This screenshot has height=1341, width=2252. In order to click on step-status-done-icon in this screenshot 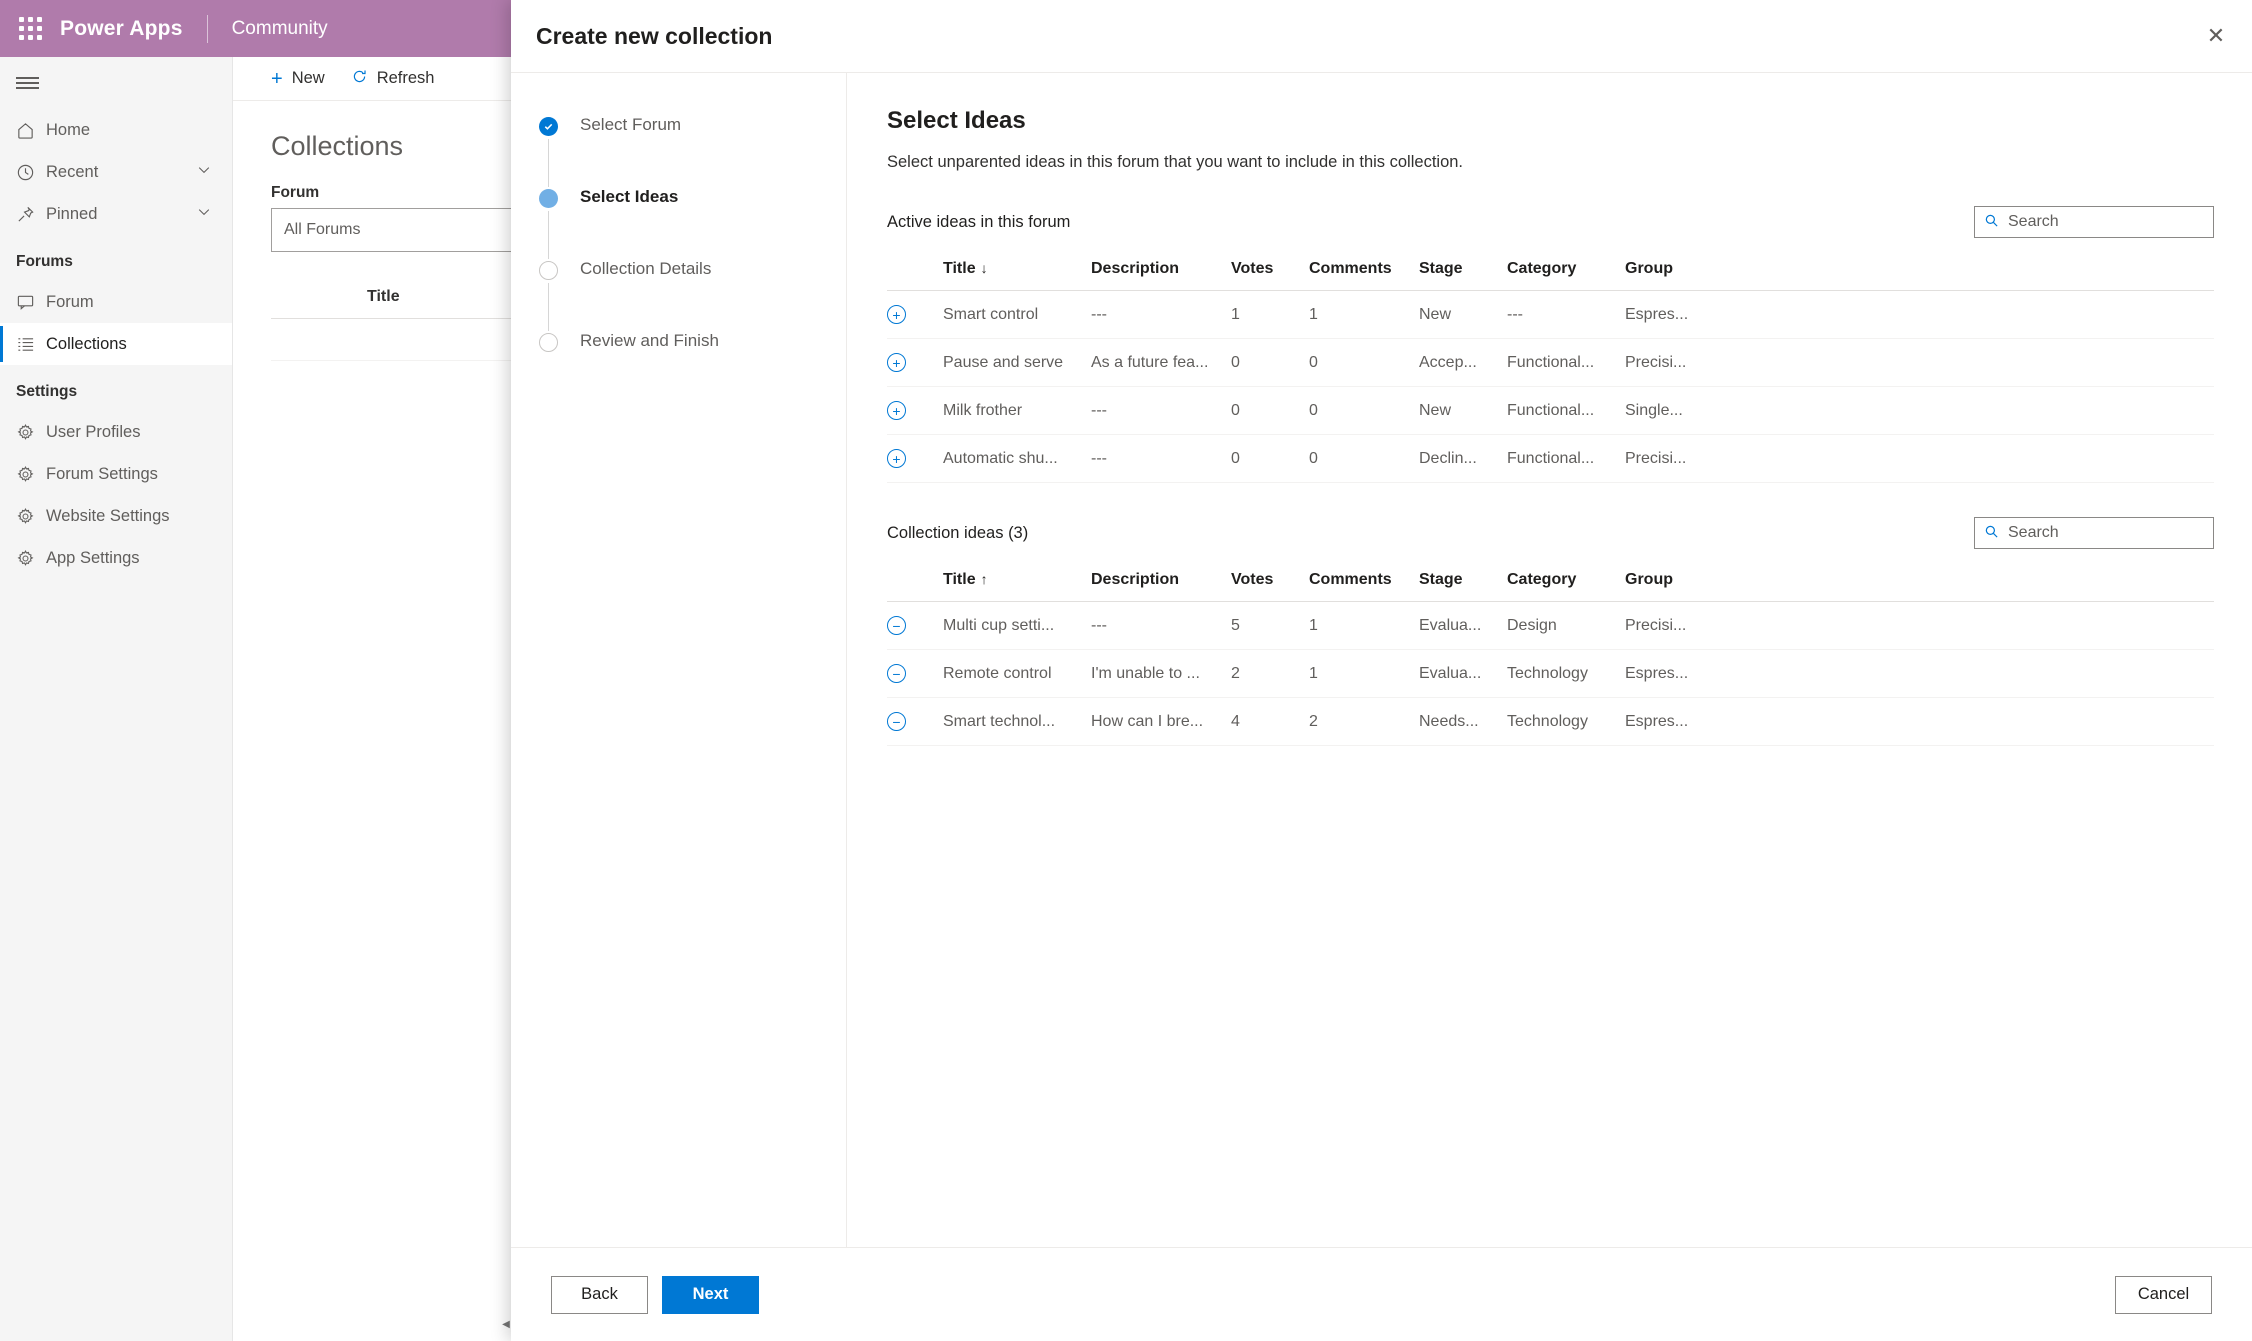, I will do `click(548, 126)`.